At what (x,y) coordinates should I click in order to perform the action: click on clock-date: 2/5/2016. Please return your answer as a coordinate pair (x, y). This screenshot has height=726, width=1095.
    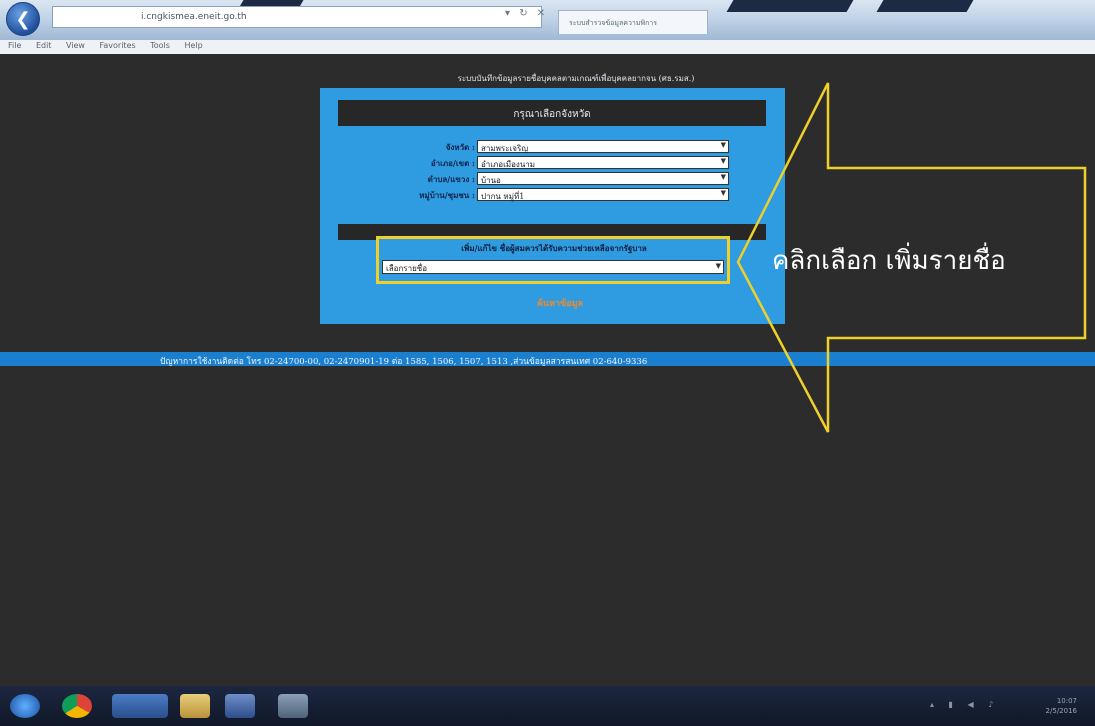
    Looking at the image, I should click on (1061, 711).